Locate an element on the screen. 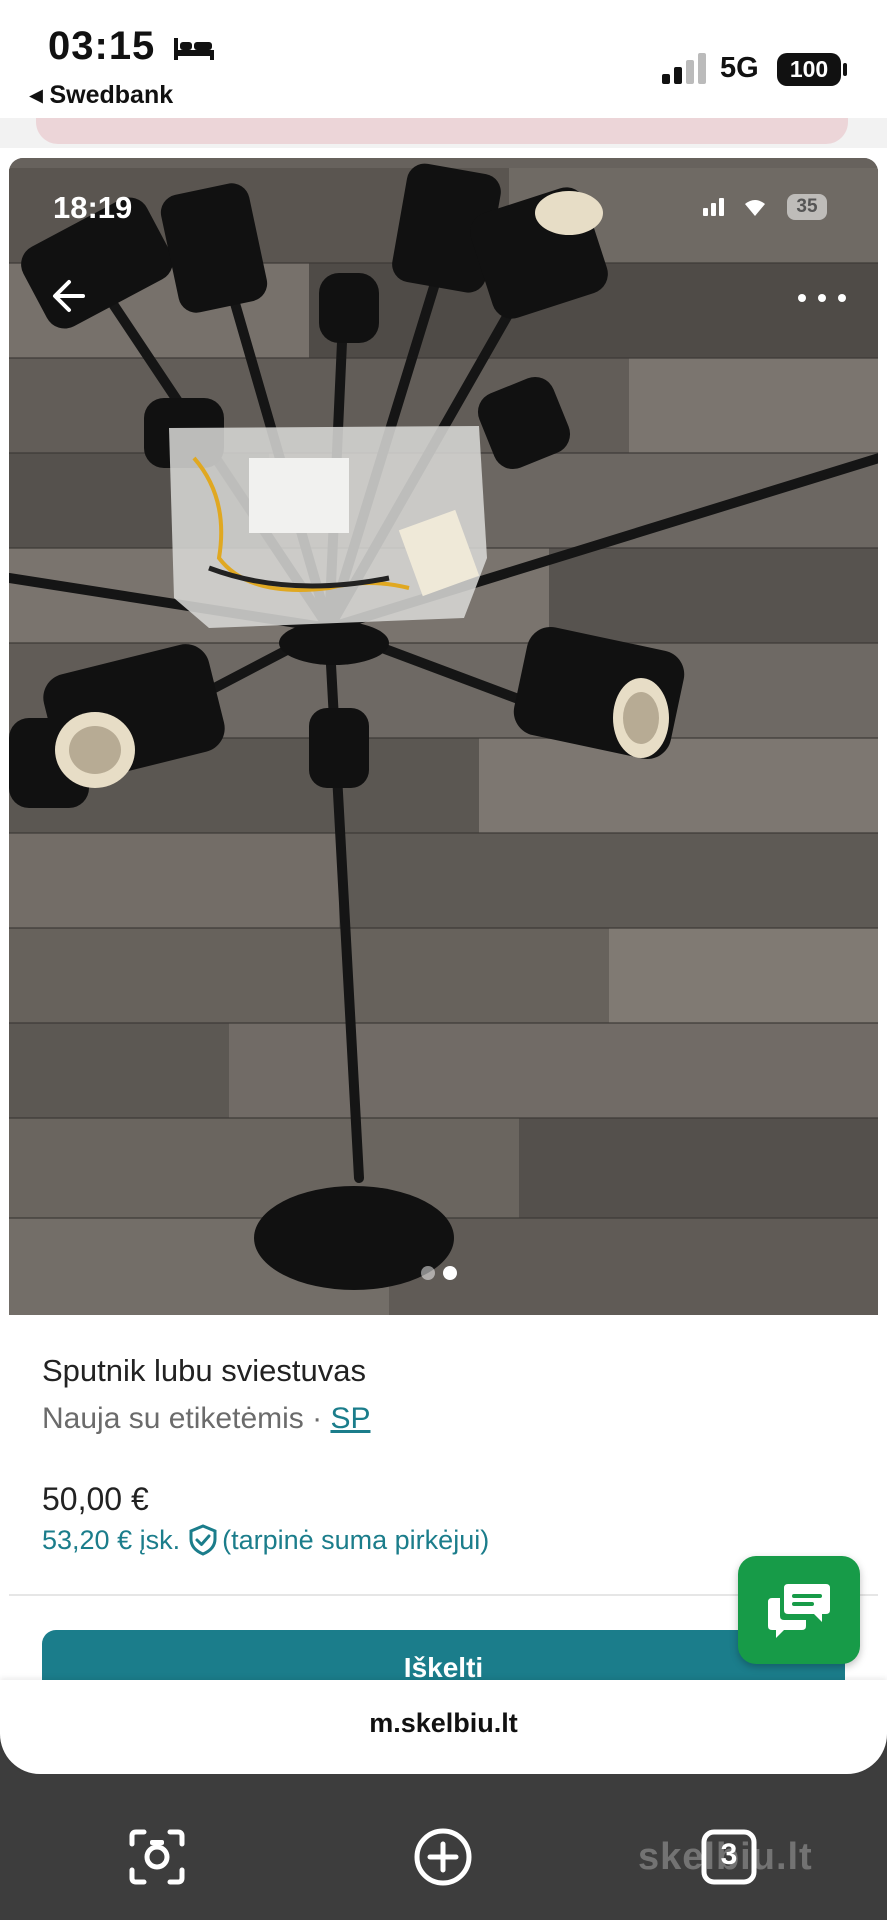  total-price: 53,20 € įsk. is located at coordinates (111, 1539).